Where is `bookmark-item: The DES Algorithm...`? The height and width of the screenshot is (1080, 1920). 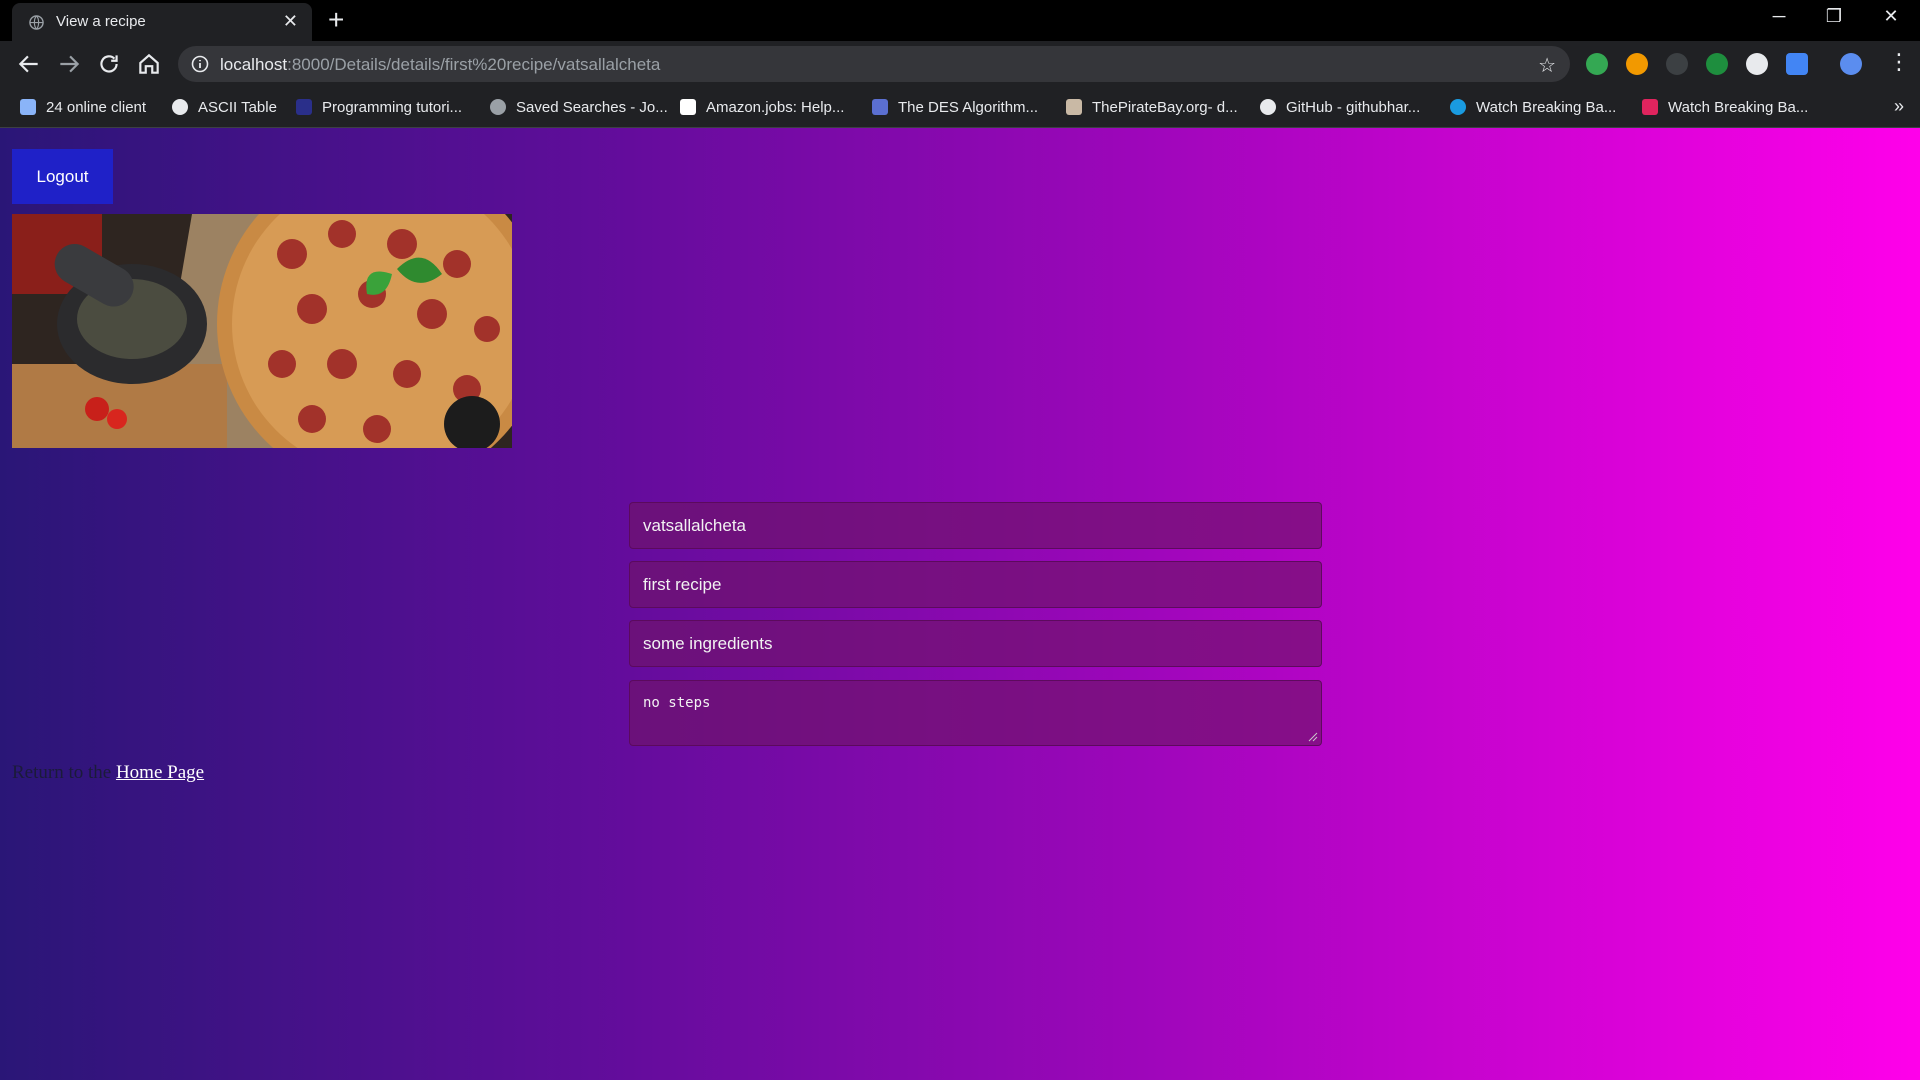
bookmark-item: The DES Algorithm... is located at coordinates (955, 107).